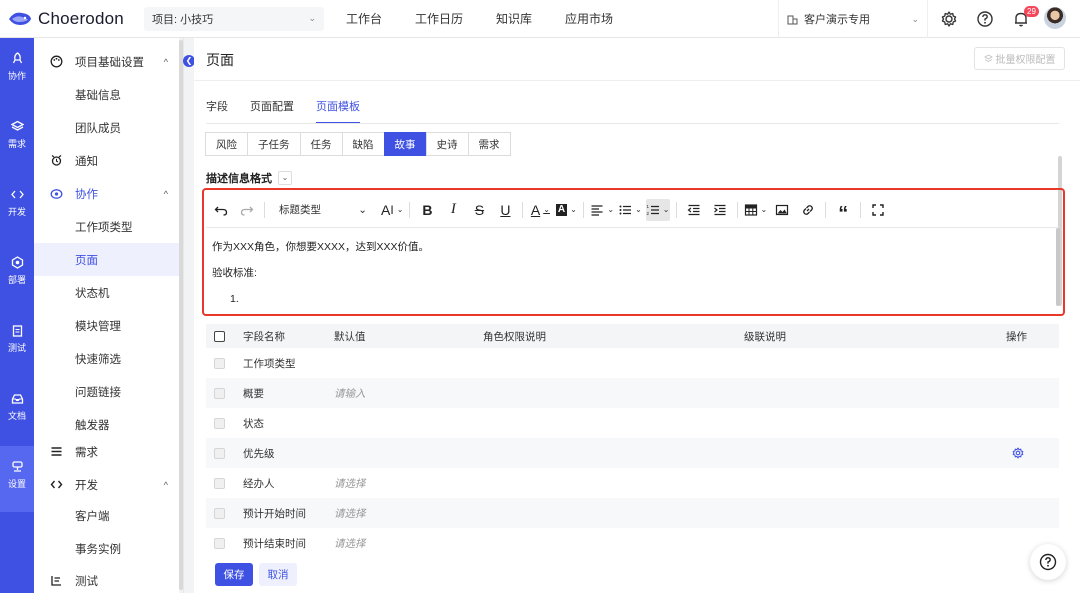 This screenshot has width=1080, height=593. I want to click on batch-permission-button: 批量权限配置, so click(1019, 58).